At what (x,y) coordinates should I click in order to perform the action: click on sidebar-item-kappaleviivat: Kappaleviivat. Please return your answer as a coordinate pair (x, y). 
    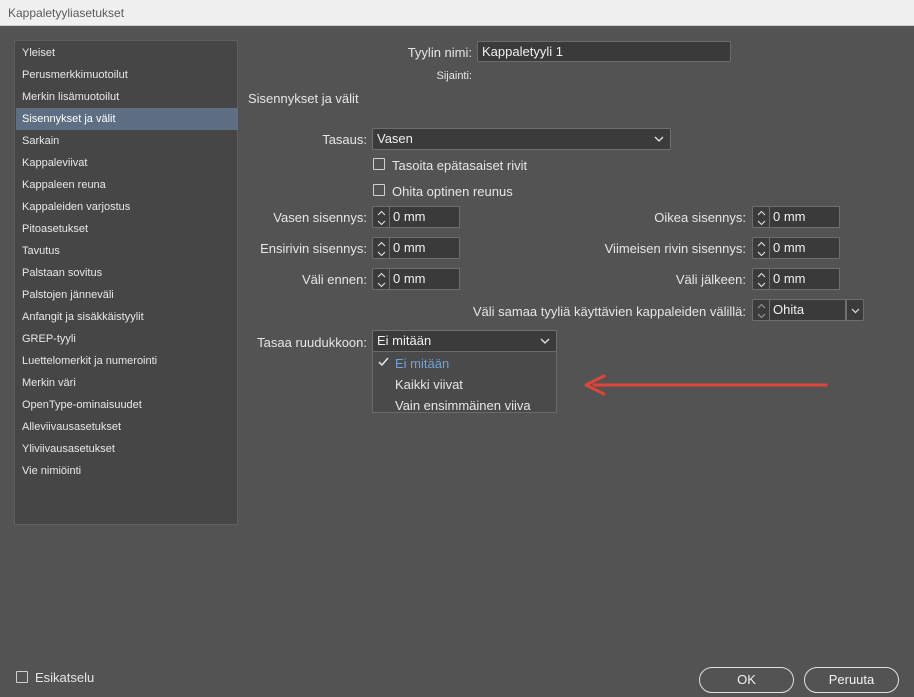
    Looking at the image, I should click on (127, 163).